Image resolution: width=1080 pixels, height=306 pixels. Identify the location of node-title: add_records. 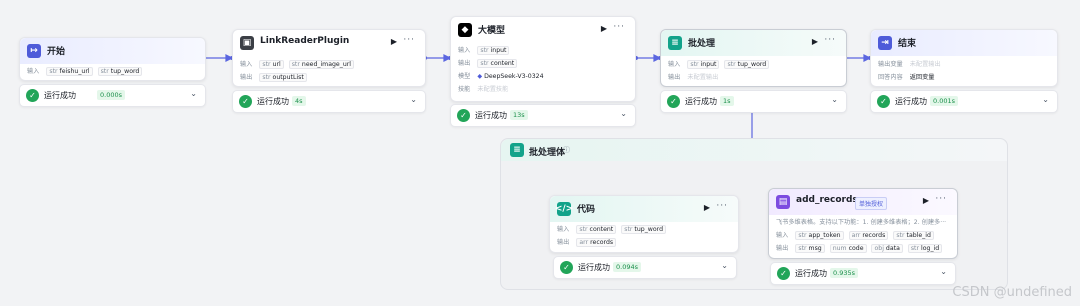
(827, 200).